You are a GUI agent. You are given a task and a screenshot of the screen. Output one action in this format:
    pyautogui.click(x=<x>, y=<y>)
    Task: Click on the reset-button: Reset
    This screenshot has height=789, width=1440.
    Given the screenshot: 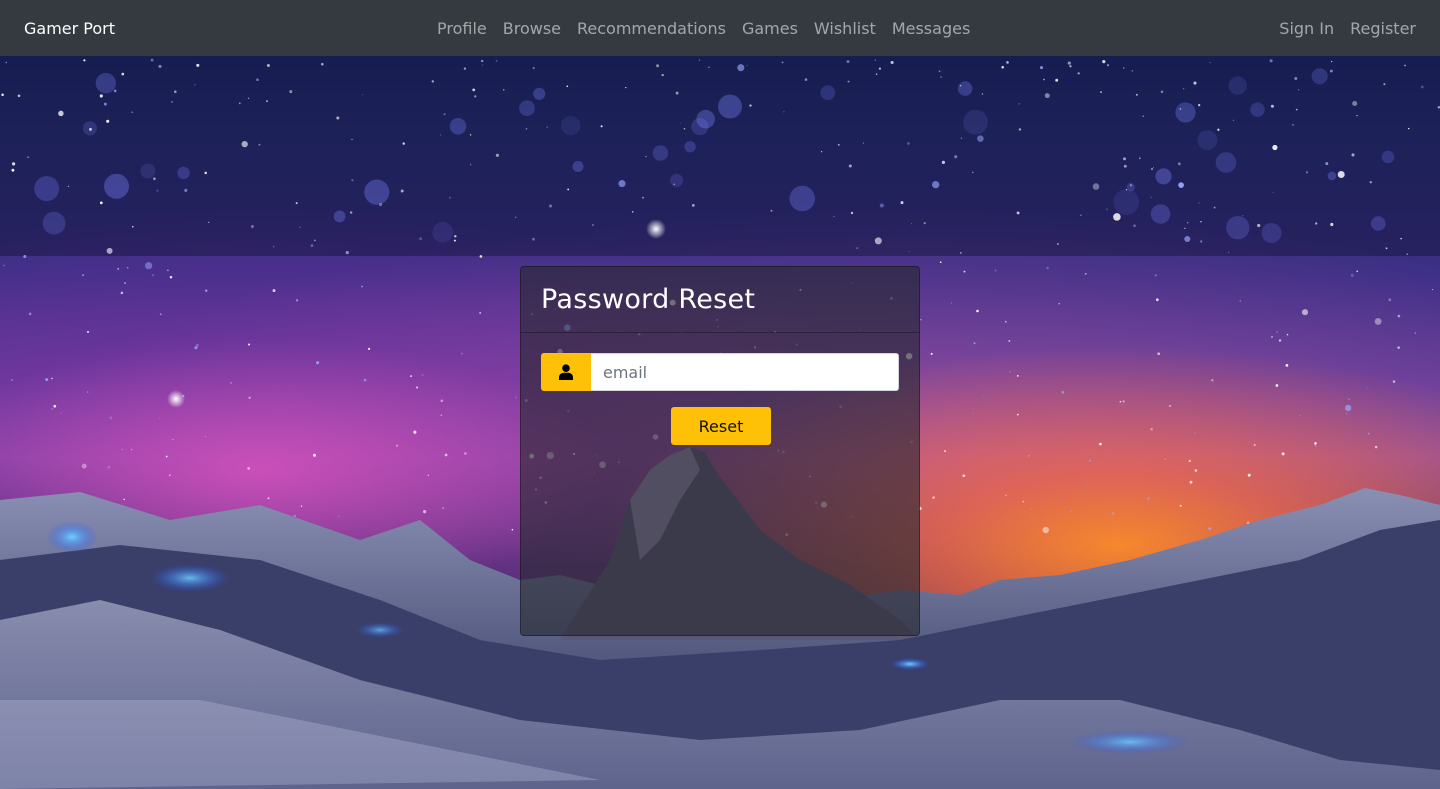 What is the action you would take?
    pyautogui.click(x=721, y=426)
    